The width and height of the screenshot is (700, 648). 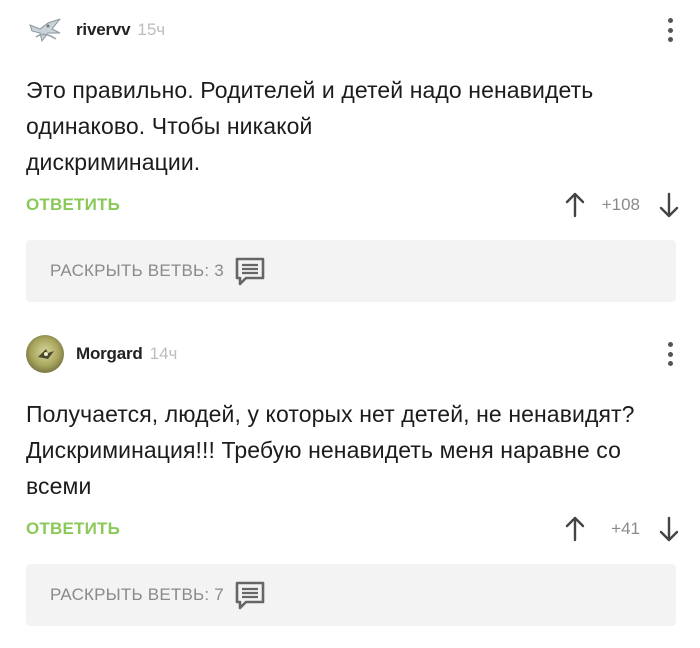 What do you see at coordinates (169, 126) in the screenshot?
I see `comment-text-line: одинаково. Чтобы никакой` at bounding box center [169, 126].